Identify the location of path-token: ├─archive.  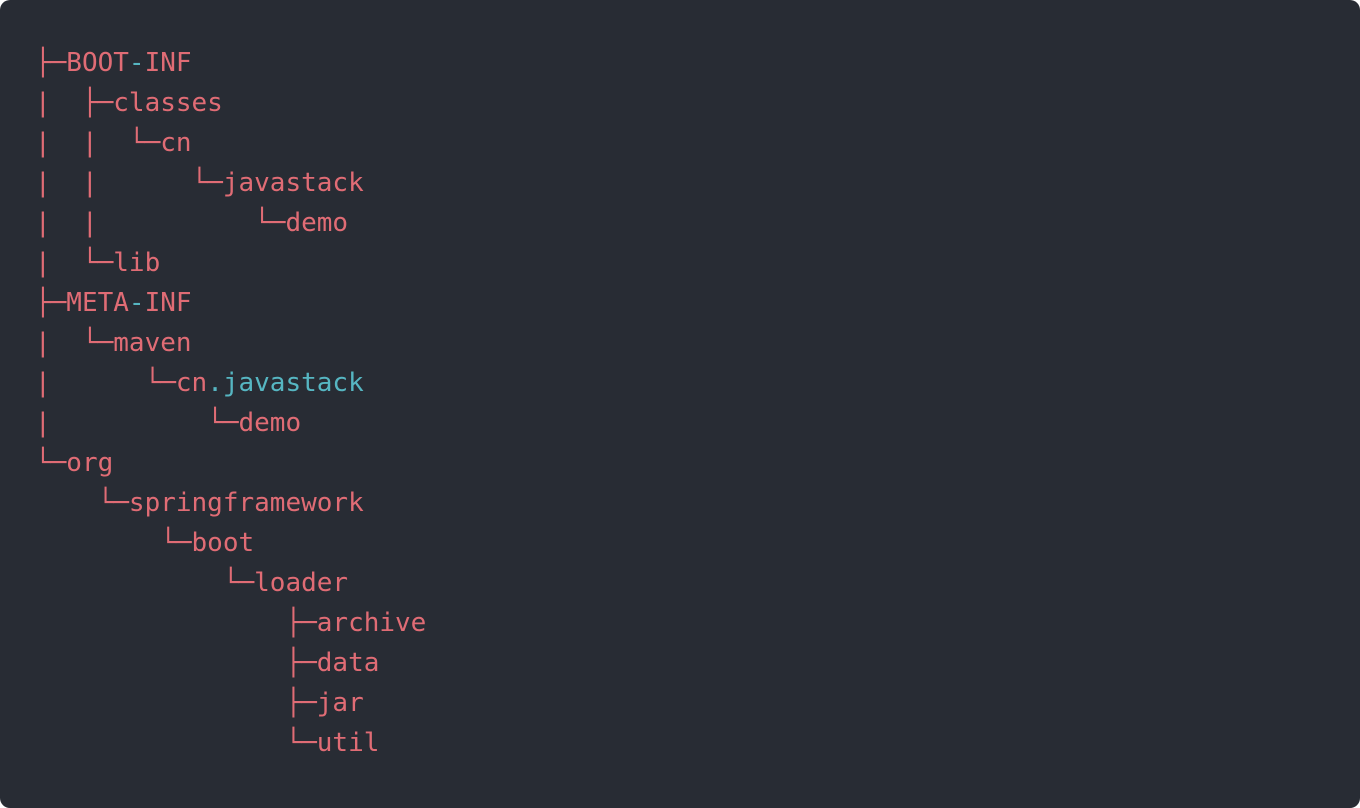
(231, 623).